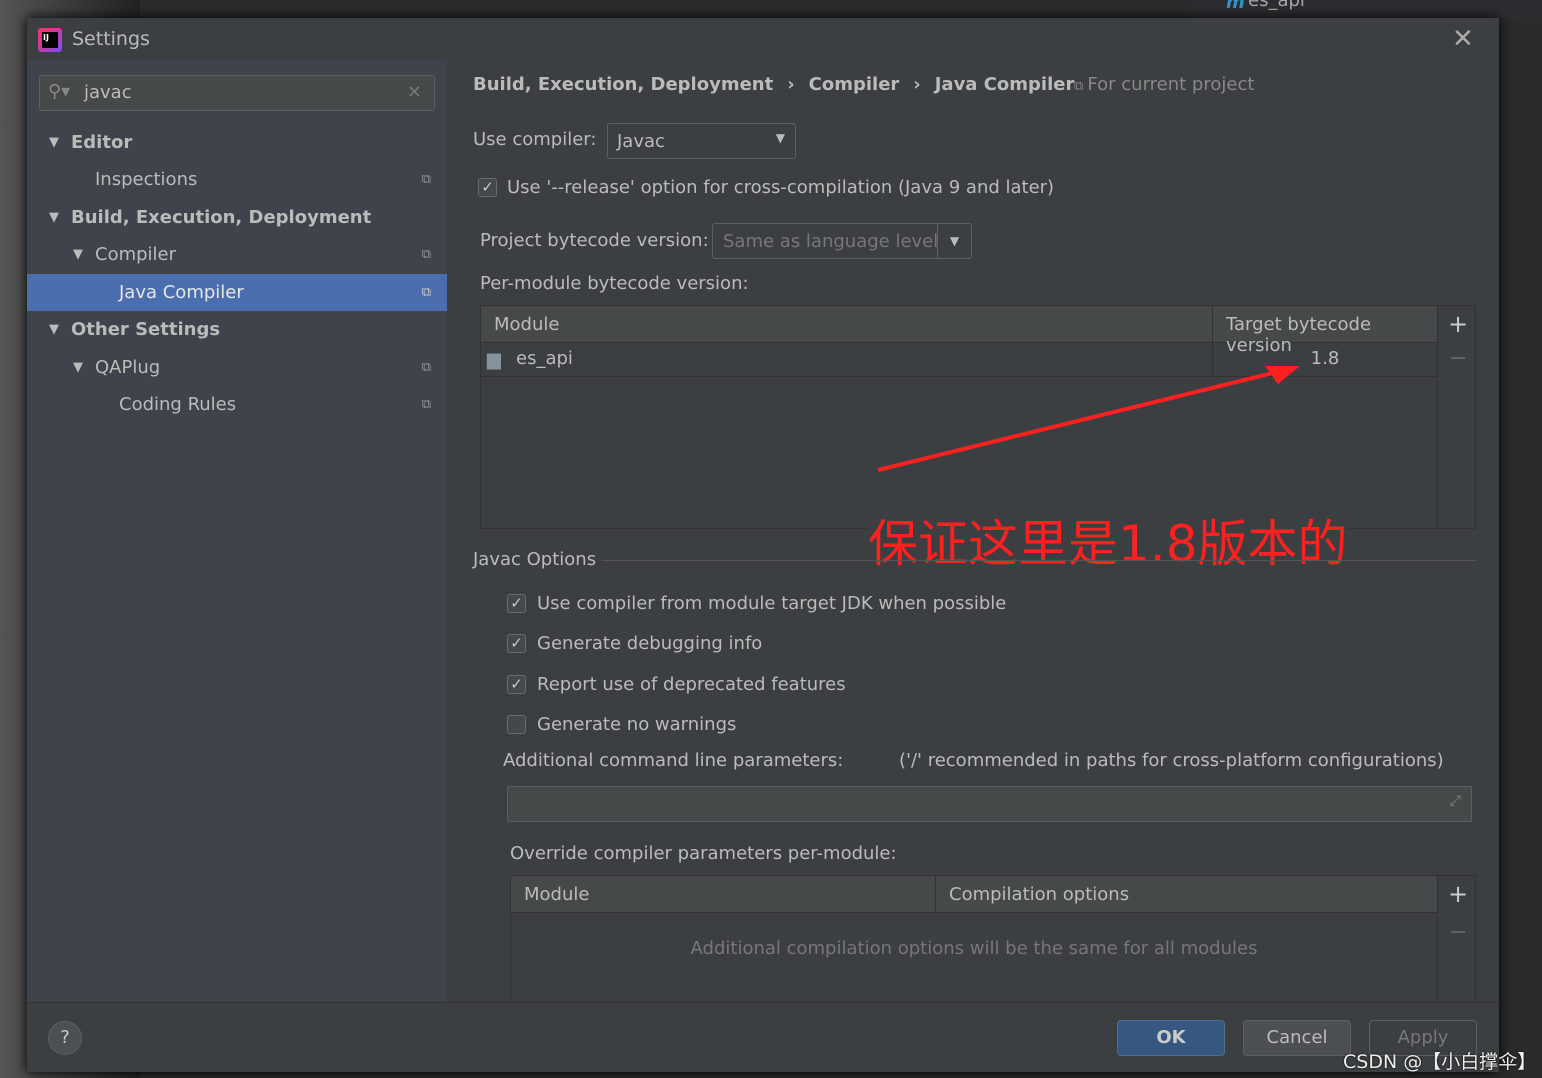  I want to click on intellij-logo-icon: IJ, so click(50, 40).